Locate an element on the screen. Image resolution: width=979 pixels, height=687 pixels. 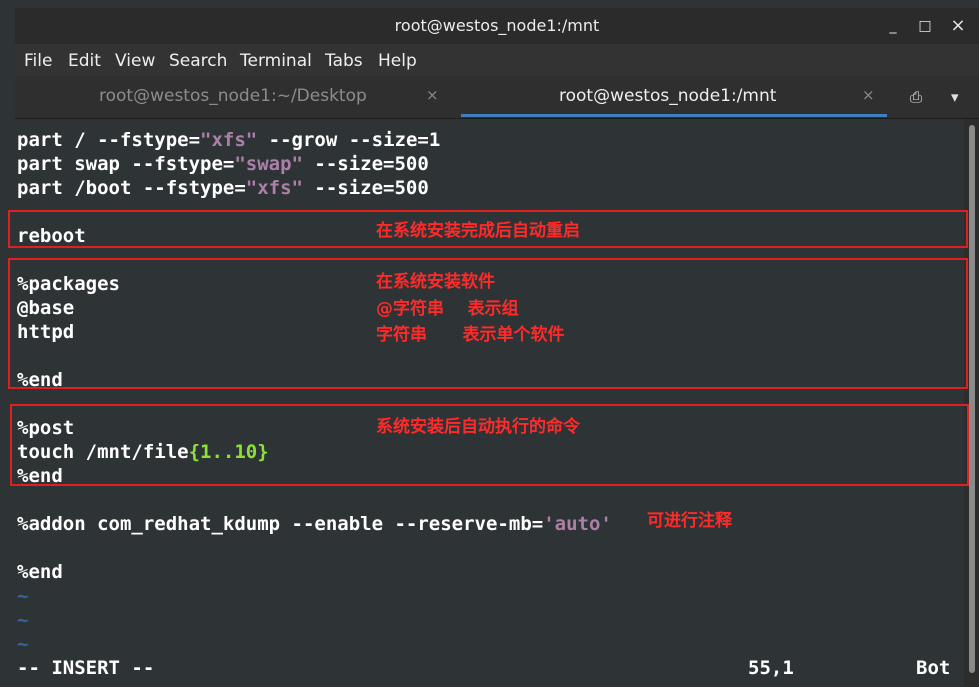
minimize-button: _ is located at coordinates (893, 26).